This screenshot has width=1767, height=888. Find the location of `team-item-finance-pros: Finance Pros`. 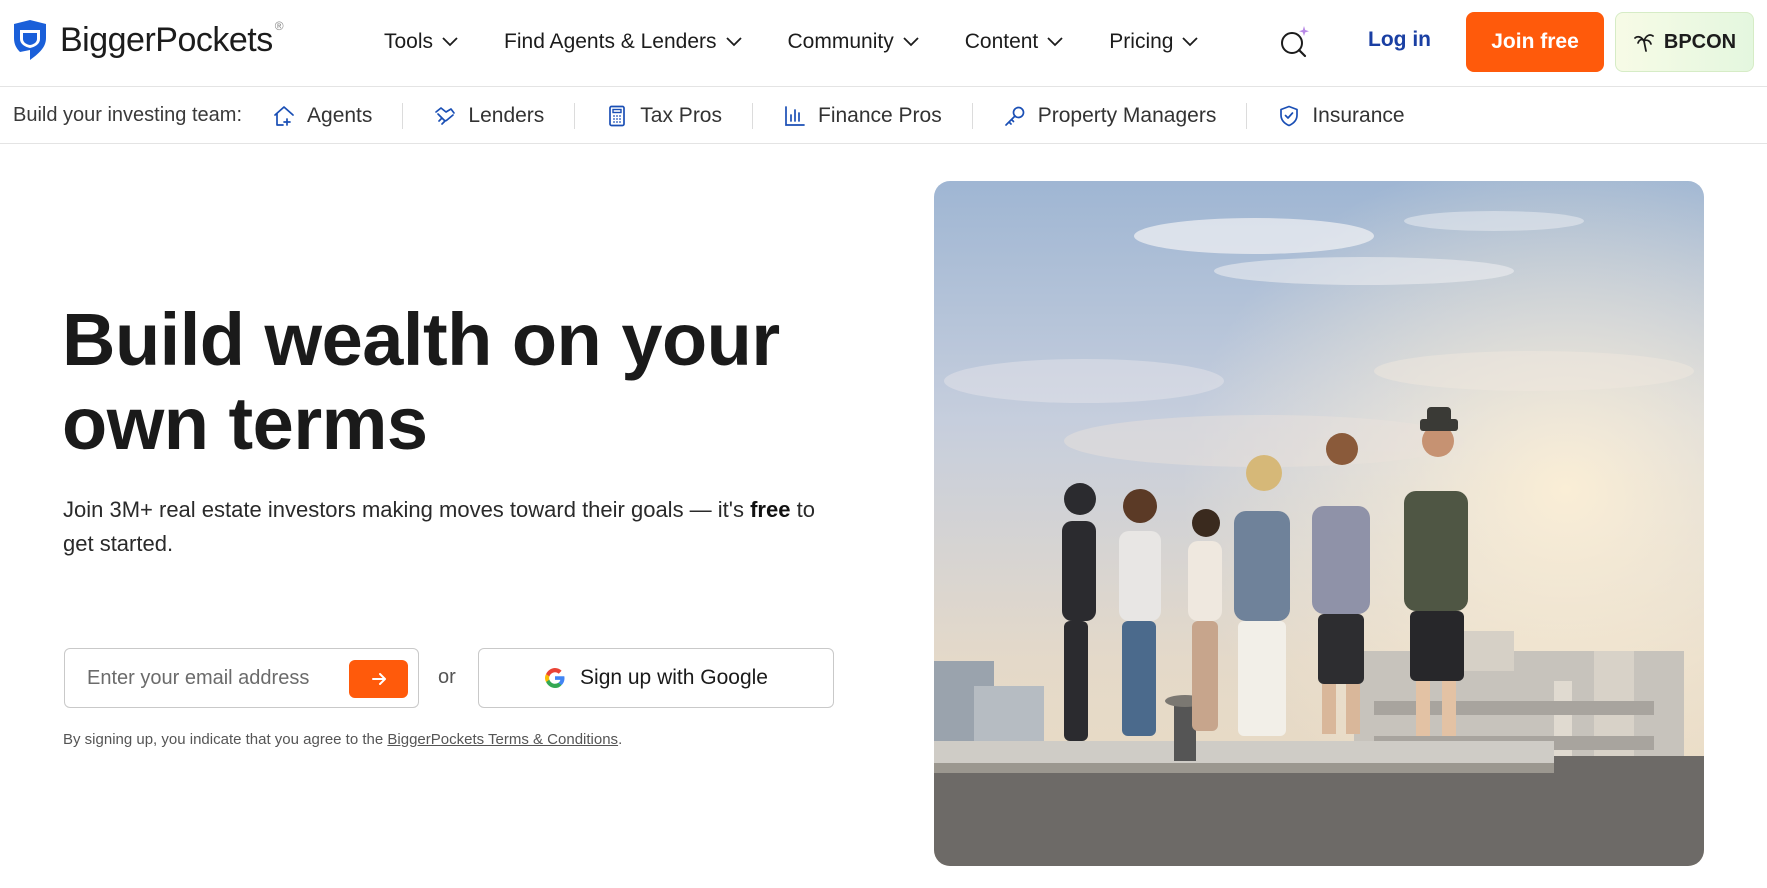

team-item-finance-pros: Finance Pros is located at coordinates (863, 115).